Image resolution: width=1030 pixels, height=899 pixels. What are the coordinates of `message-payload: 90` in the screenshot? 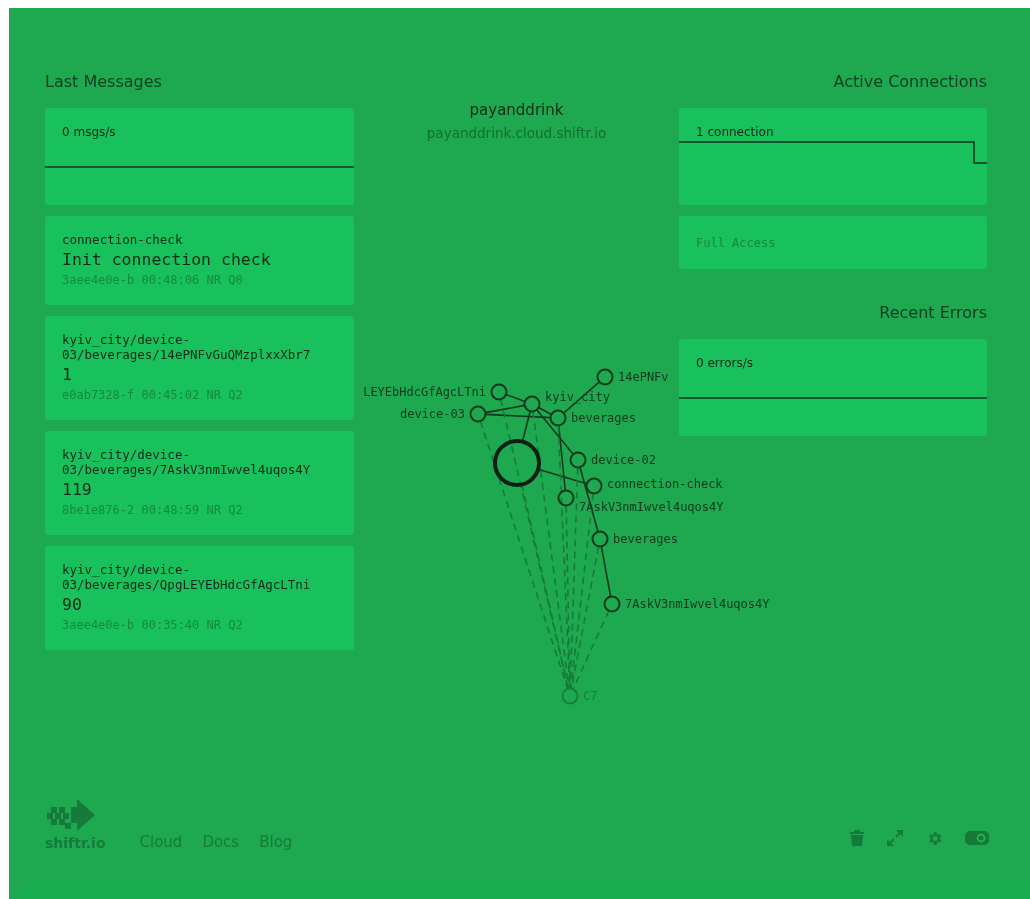 It's located at (72, 605).